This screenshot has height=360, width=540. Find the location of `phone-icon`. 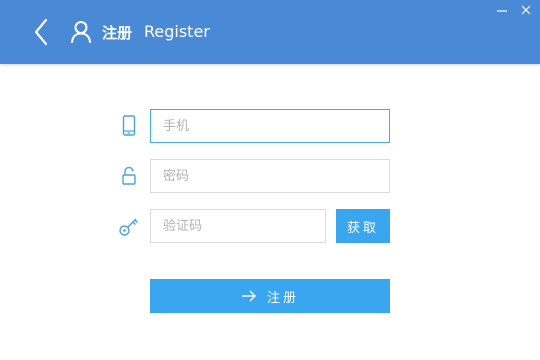

phone-icon is located at coordinates (129, 125).